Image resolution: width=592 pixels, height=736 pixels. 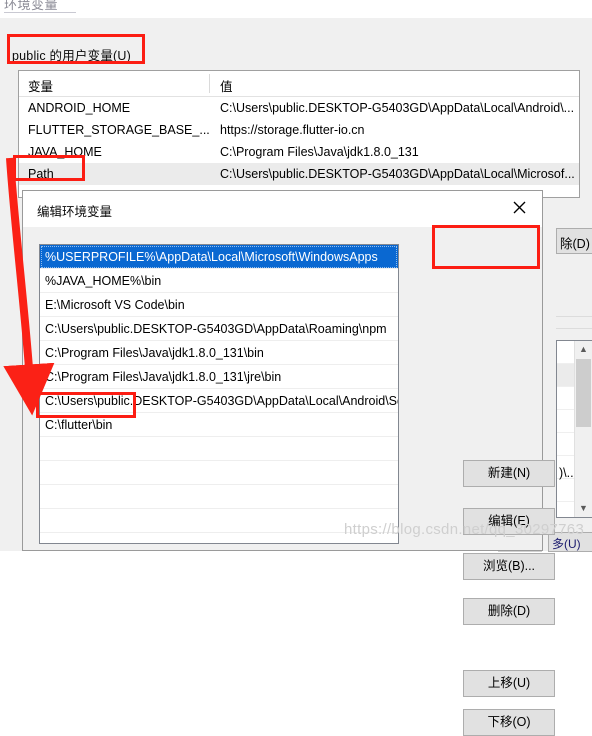 What do you see at coordinates (282, 209) in the screenshot?
I see `dialog-titlebar: 编辑环境变量` at bounding box center [282, 209].